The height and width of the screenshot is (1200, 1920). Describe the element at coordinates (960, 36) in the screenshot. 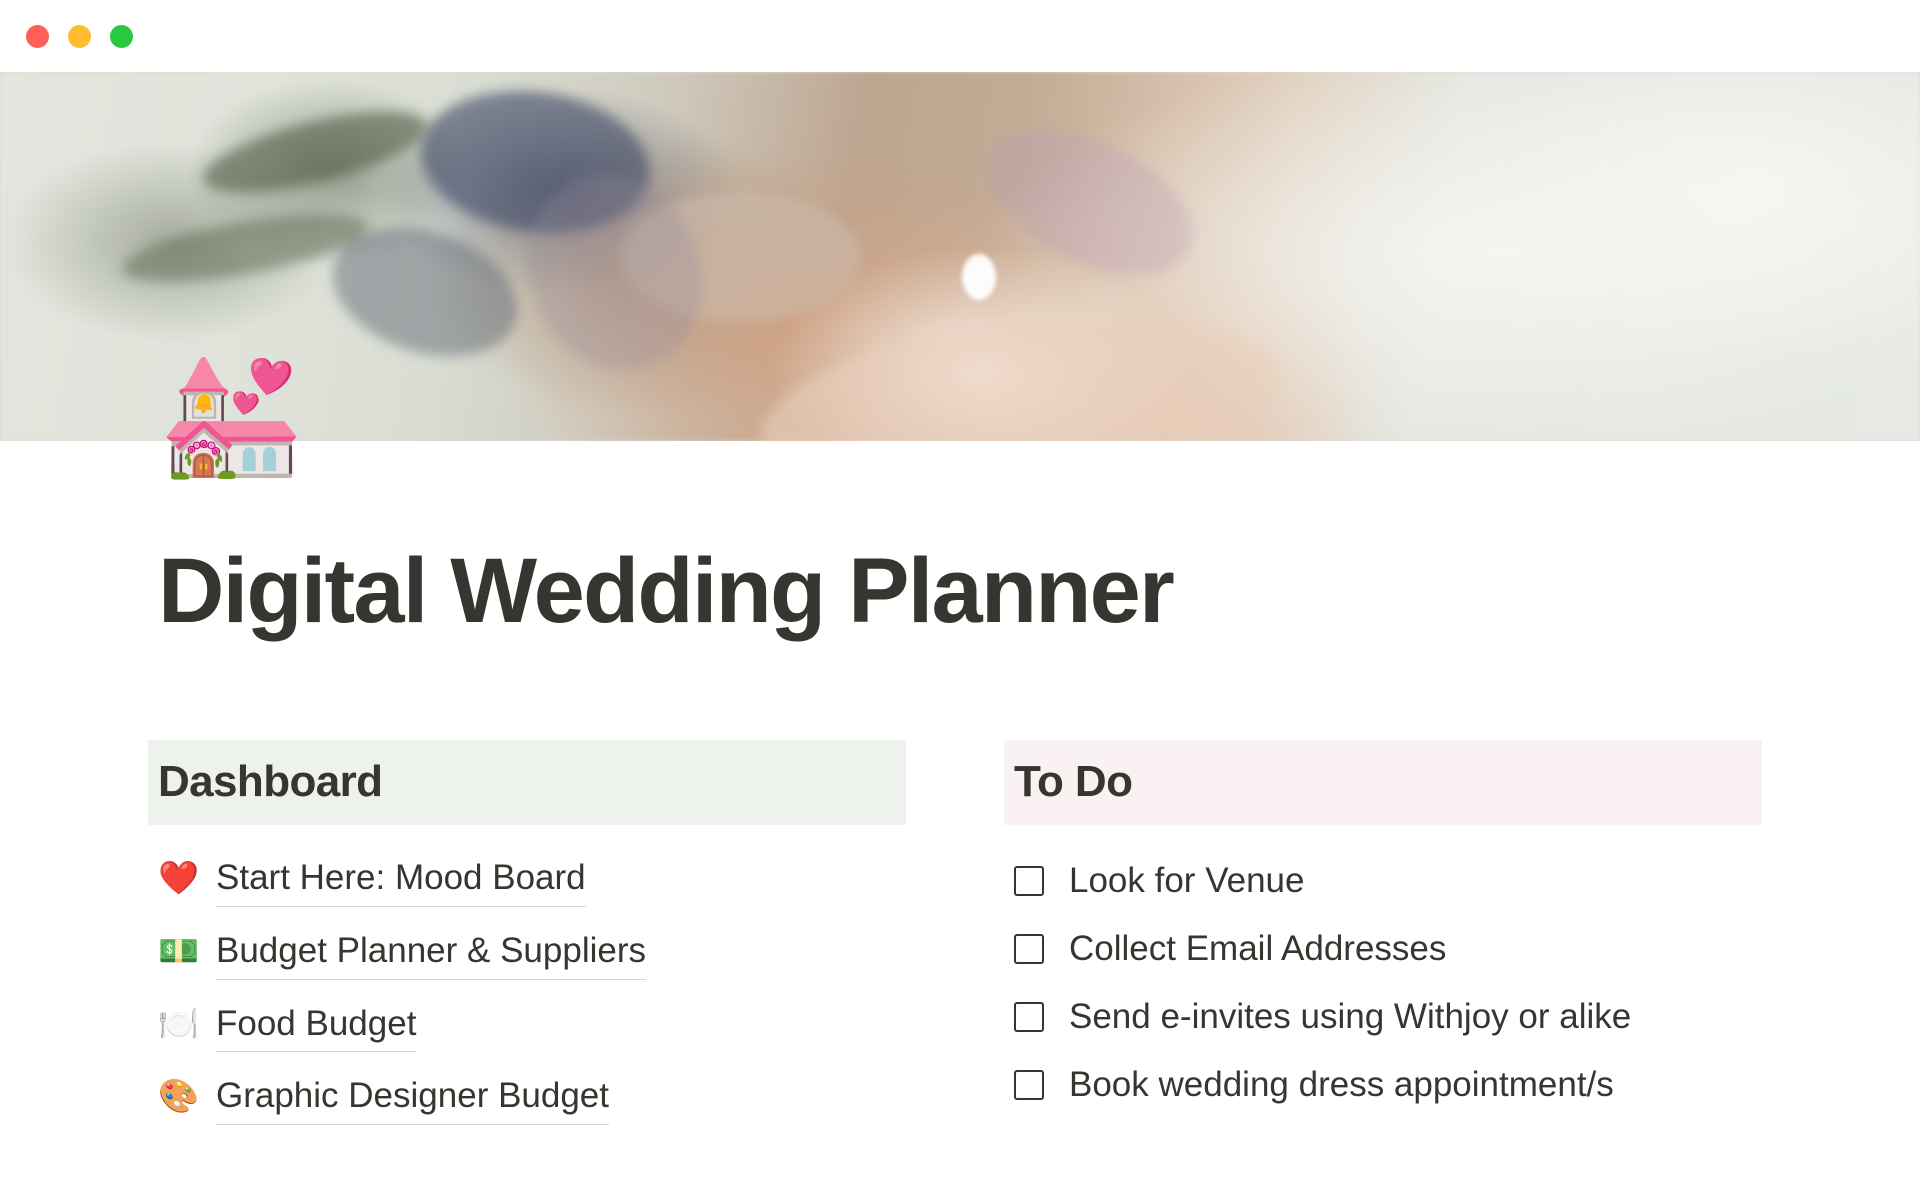

I see `window-title-bar` at that location.